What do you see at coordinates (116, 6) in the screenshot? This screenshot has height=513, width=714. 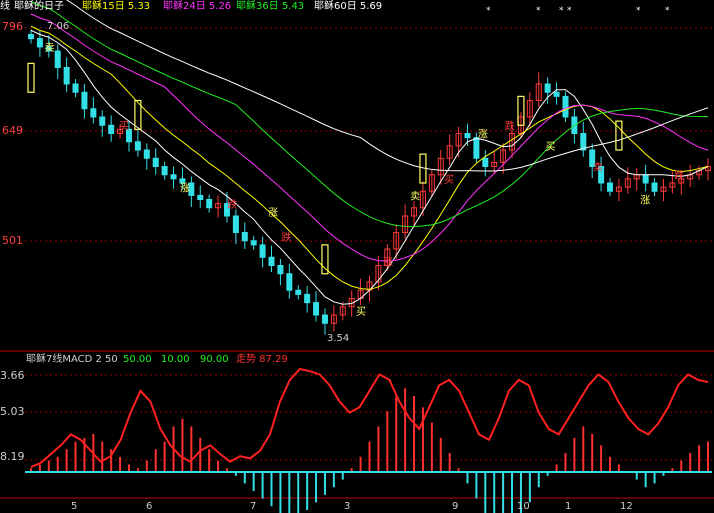 I see `ma-legend-ma15: 耶稣15日 5.33` at bounding box center [116, 6].